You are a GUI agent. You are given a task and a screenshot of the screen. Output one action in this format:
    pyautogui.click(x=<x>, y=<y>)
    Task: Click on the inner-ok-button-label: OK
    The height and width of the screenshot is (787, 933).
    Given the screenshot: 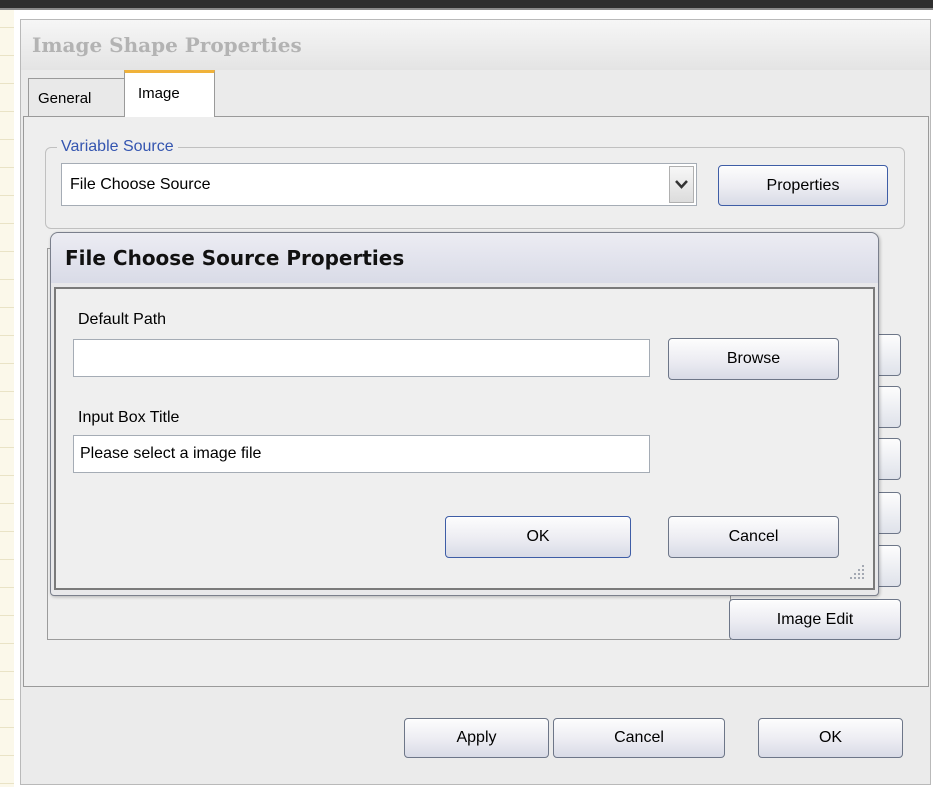 What is the action you would take?
    pyautogui.click(x=538, y=536)
    